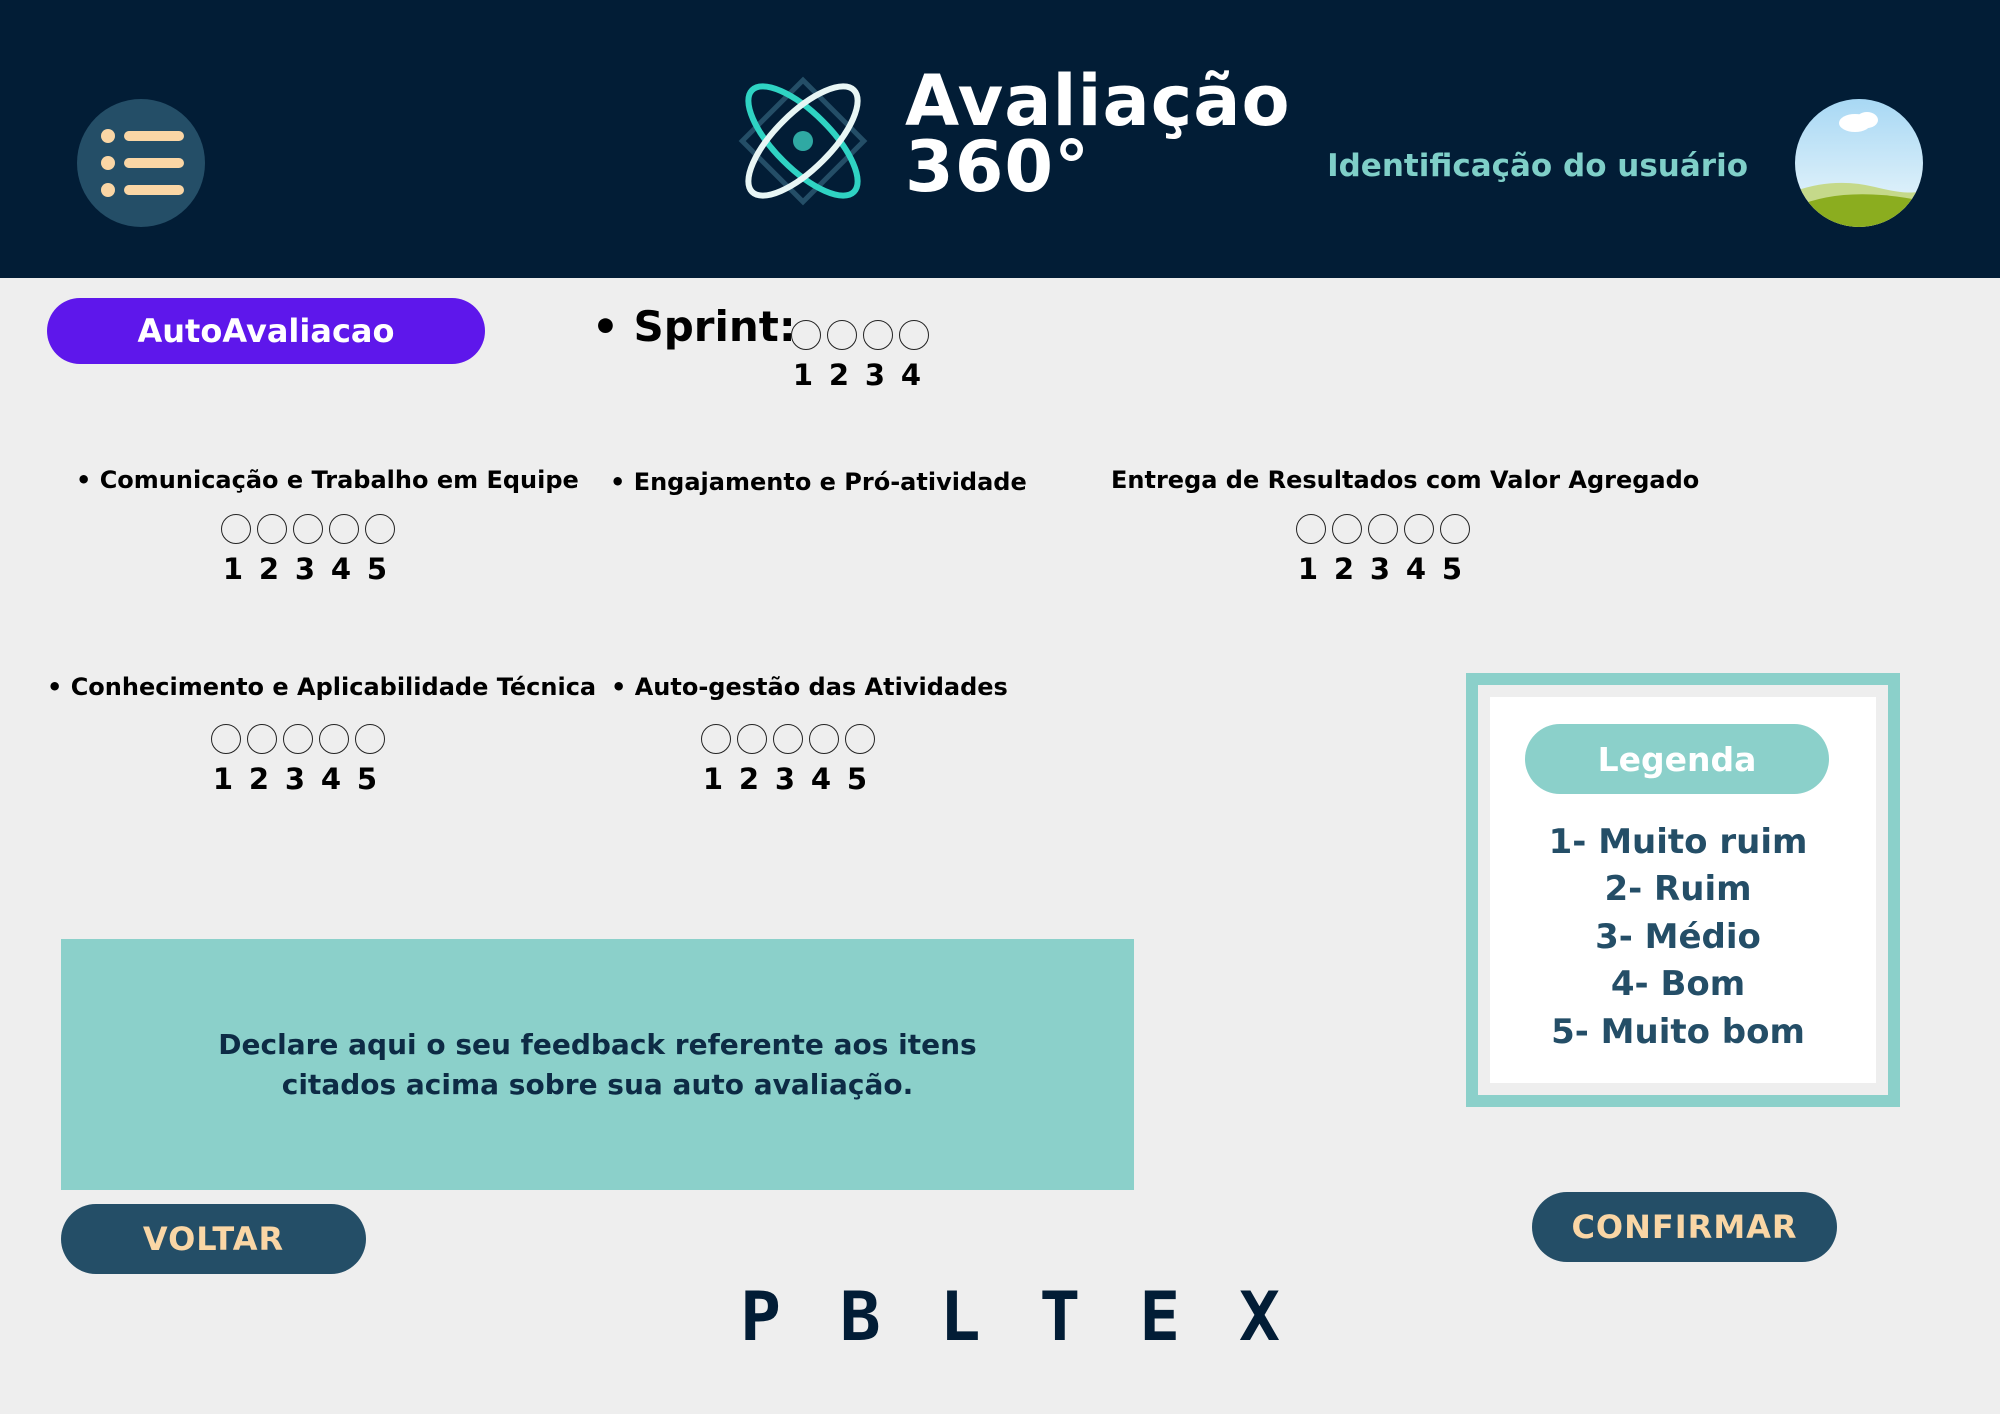 This screenshot has width=2000, height=1414. Describe the element at coordinates (760, 1317) in the screenshot. I see `brand-letter: P` at that location.